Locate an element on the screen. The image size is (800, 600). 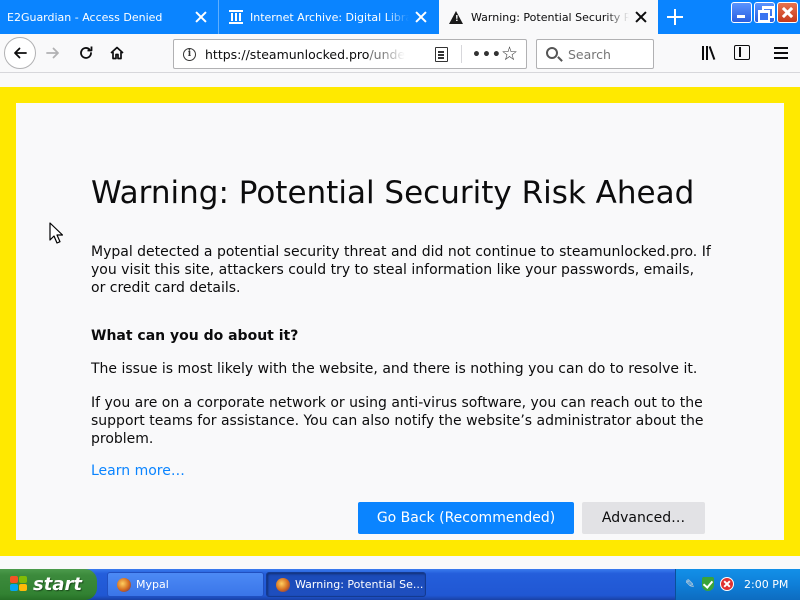
mouse-cursor-icon is located at coordinates (56, 233).